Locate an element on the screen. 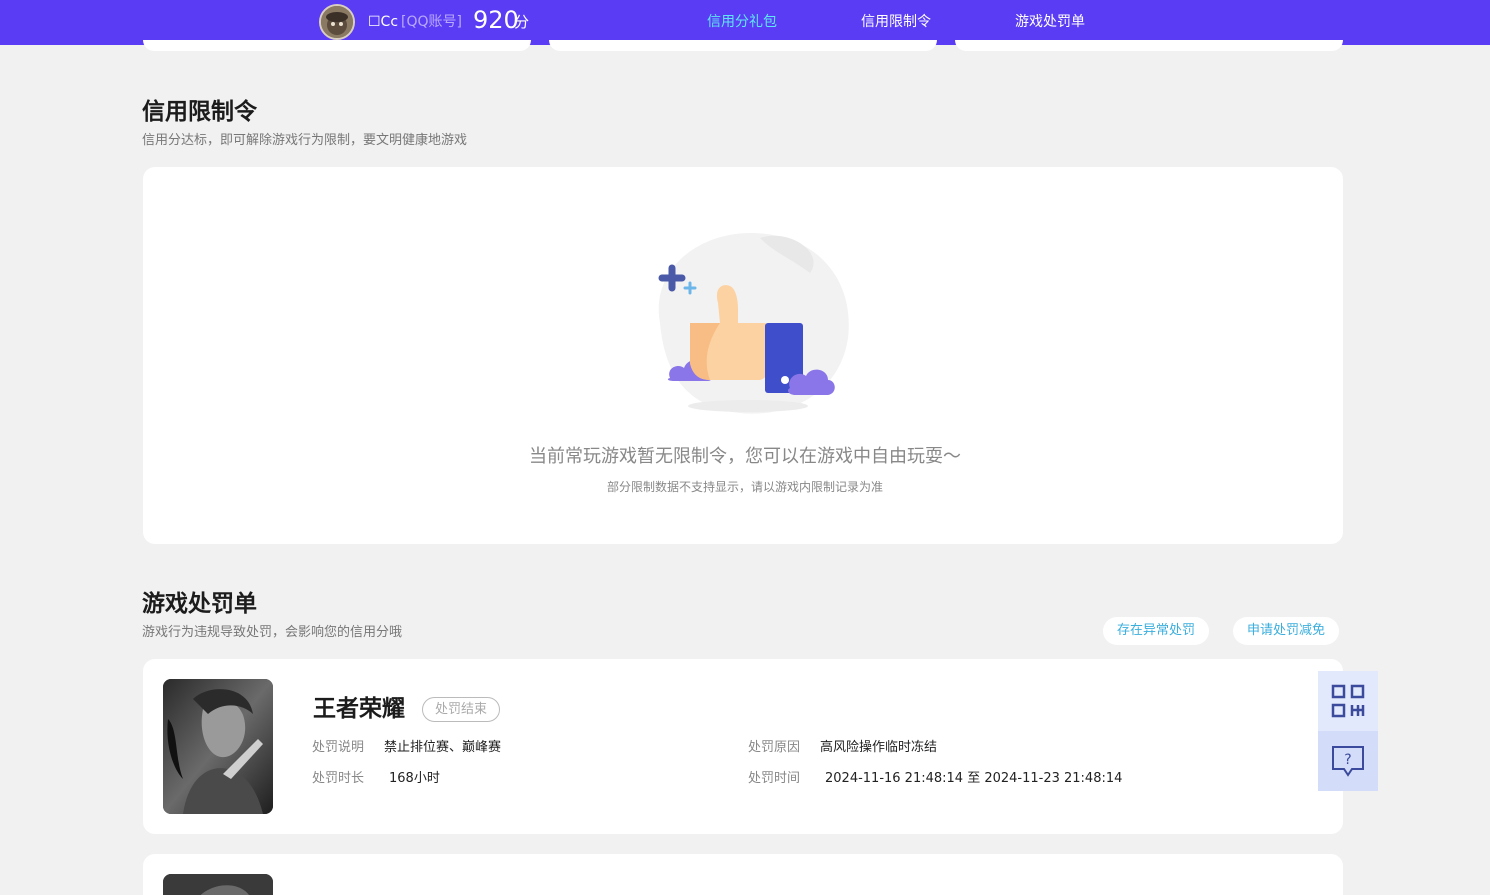 This screenshot has width=1490, height=895. tab-credit-restriction: 信用限制令 is located at coordinates (896, 22).